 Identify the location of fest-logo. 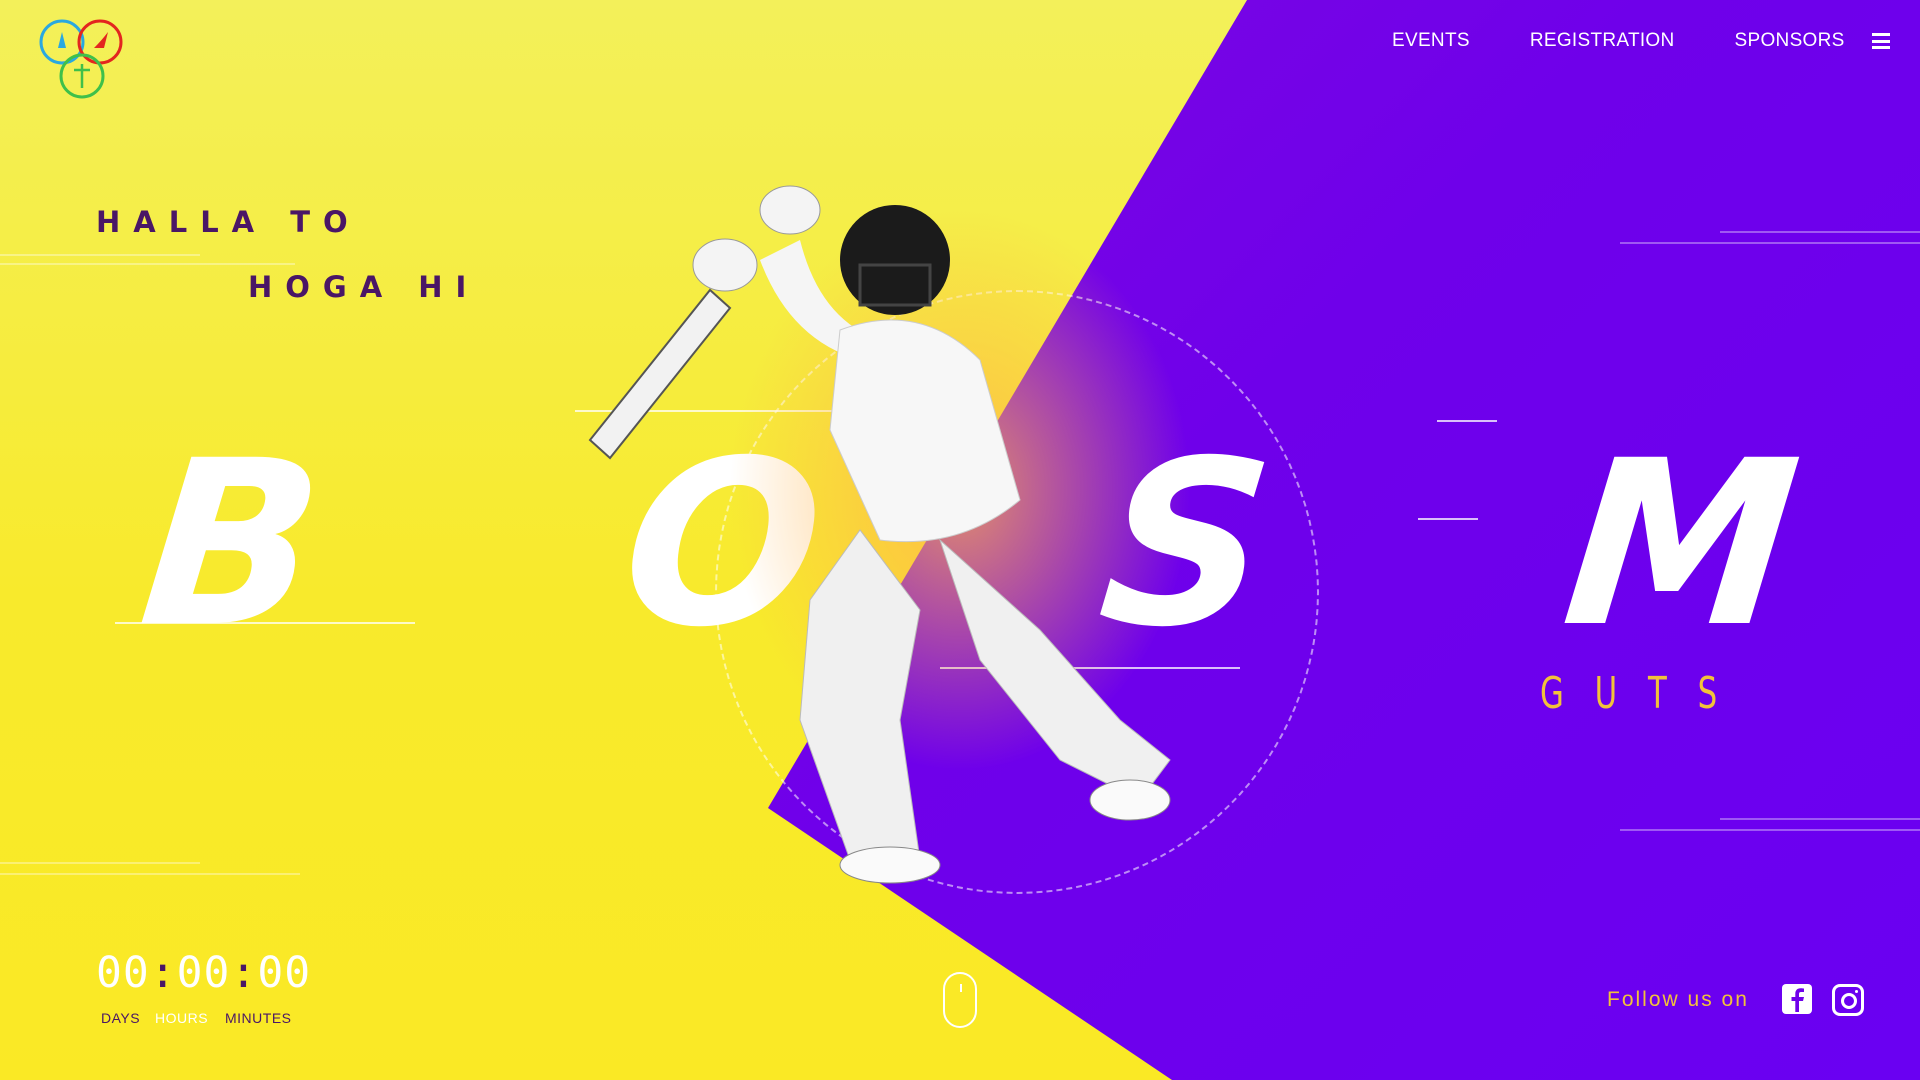
(84, 60).